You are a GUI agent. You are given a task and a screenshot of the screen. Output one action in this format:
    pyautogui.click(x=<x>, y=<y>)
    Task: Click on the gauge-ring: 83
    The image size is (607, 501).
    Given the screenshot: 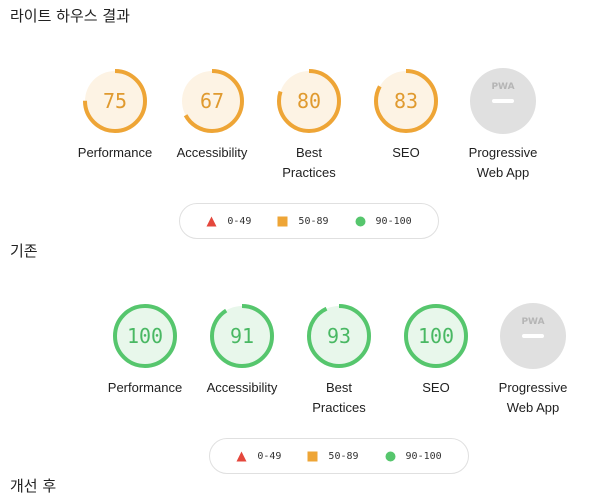 What is the action you would take?
    pyautogui.click(x=406, y=101)
    